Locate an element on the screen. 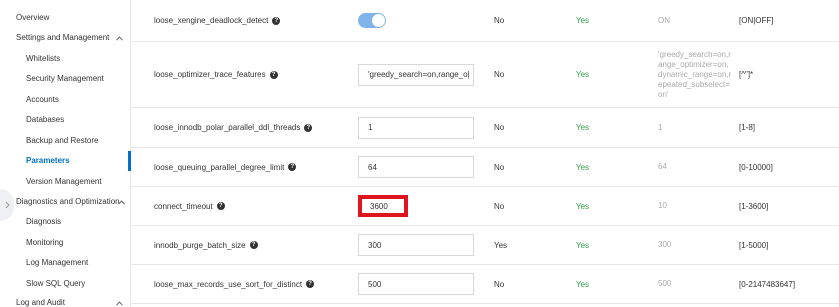  param-value-cell is located at coordinates (418, 20).